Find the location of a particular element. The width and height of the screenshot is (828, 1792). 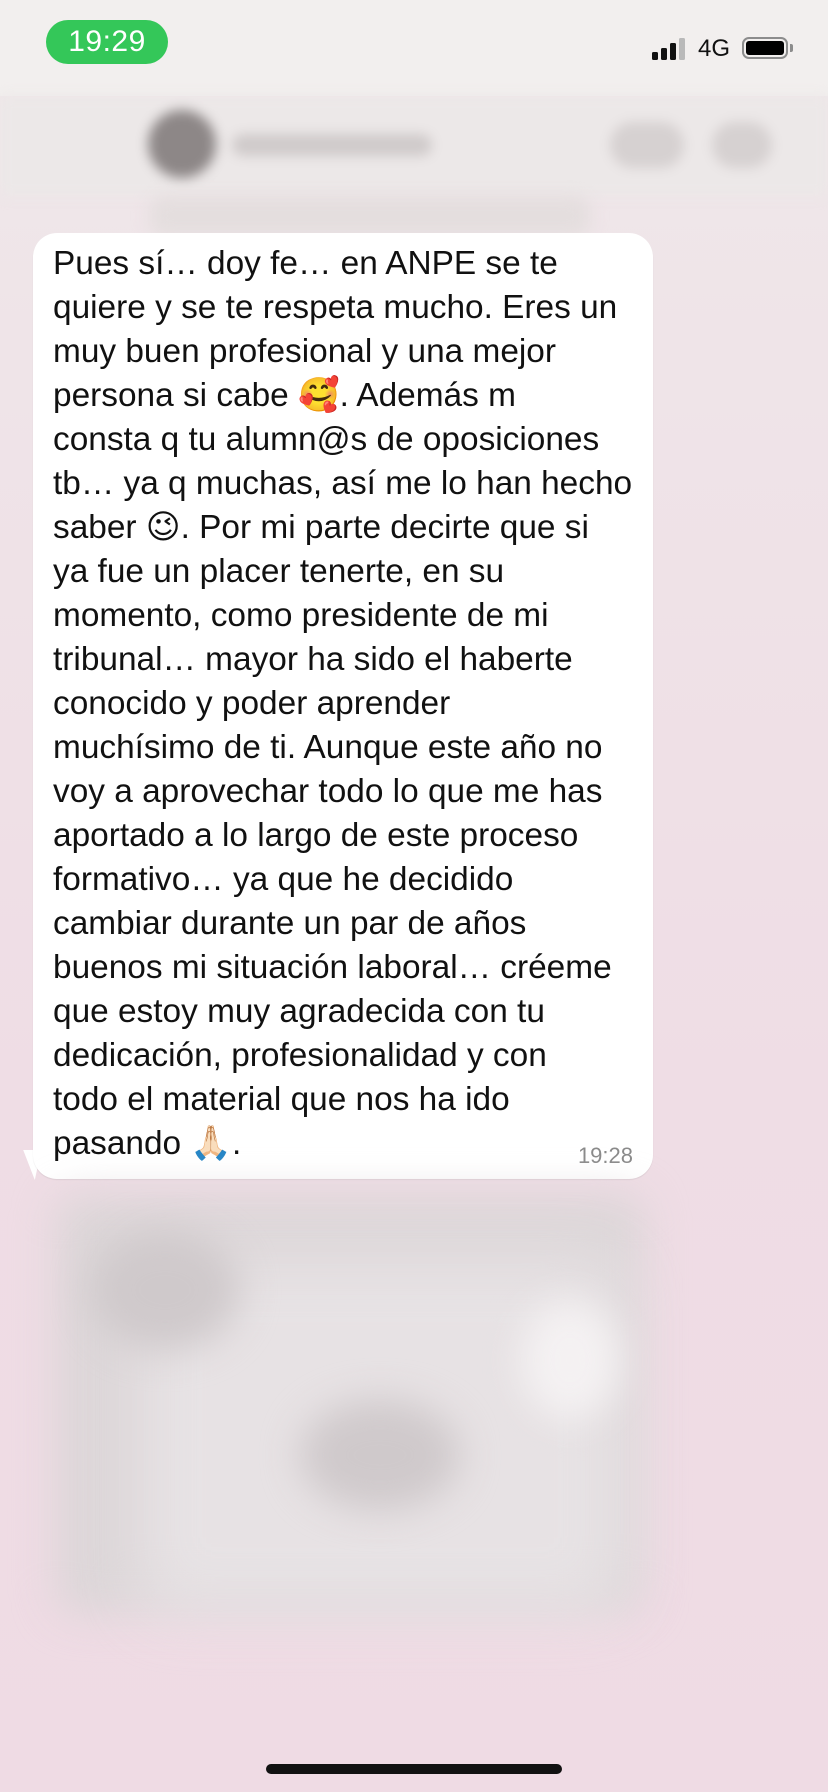

status-bar: 19:29 4G is located at coordinates (414, 48).